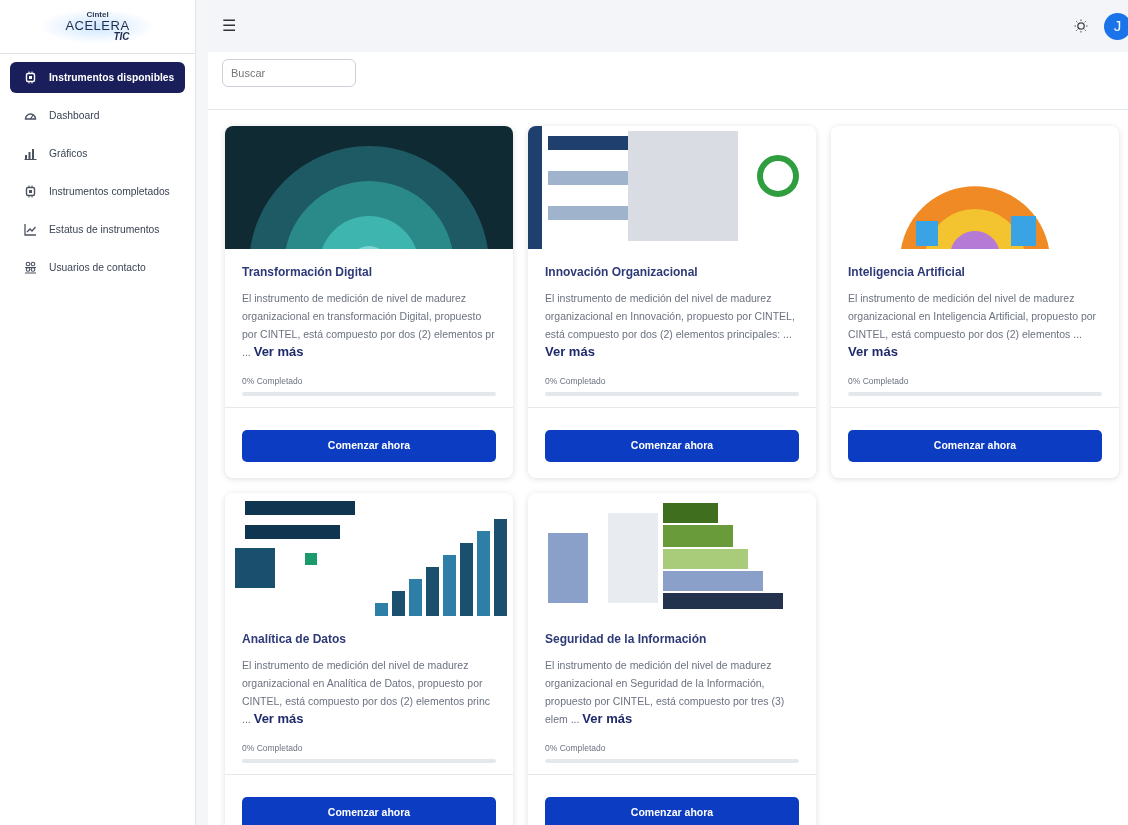 The height and width of the screenshot is (825, 1128). What do you see at coordinates (907, 272) in the screenshot?
I see `card-title: Inteligencia Artificial` at bounding box center [907, 272].